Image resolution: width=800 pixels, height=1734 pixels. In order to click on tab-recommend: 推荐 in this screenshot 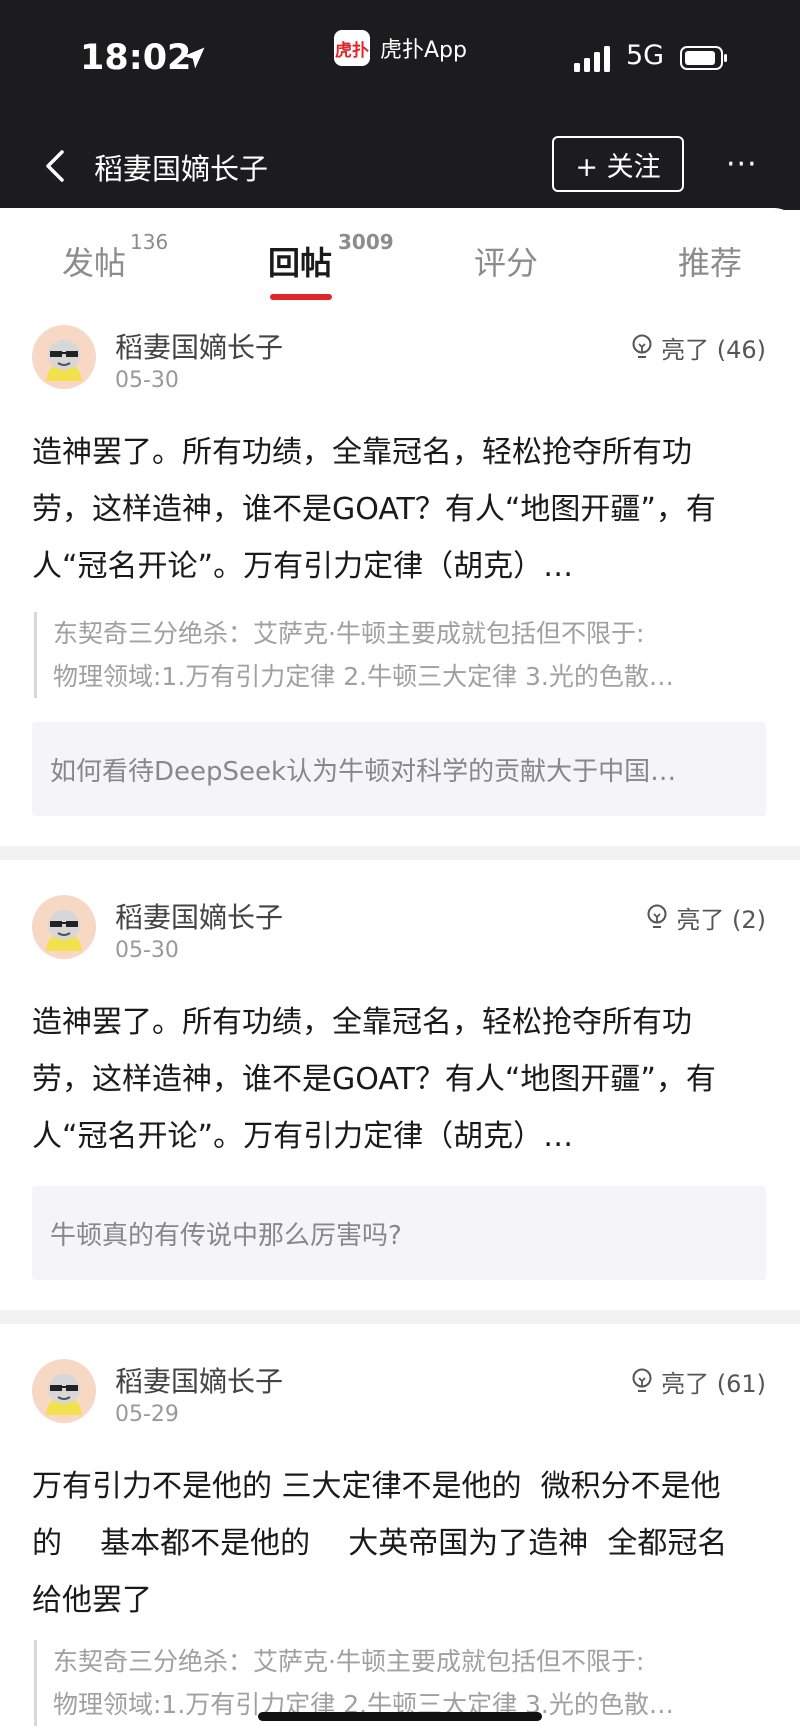, I will do `click(710, 261)`.